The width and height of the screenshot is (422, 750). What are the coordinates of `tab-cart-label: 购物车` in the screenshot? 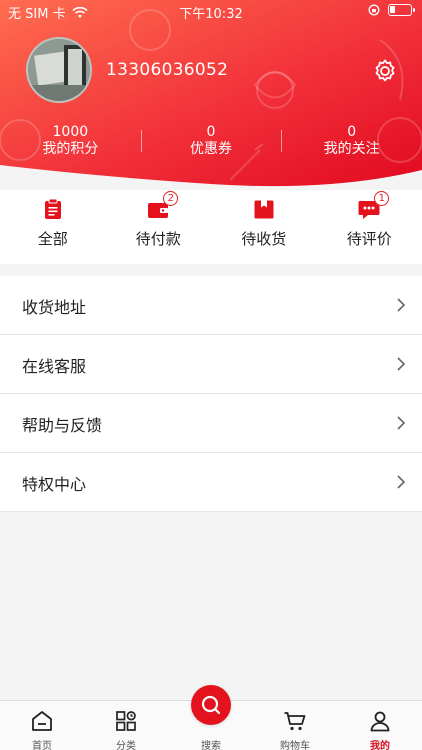 It's located at (295, 745).